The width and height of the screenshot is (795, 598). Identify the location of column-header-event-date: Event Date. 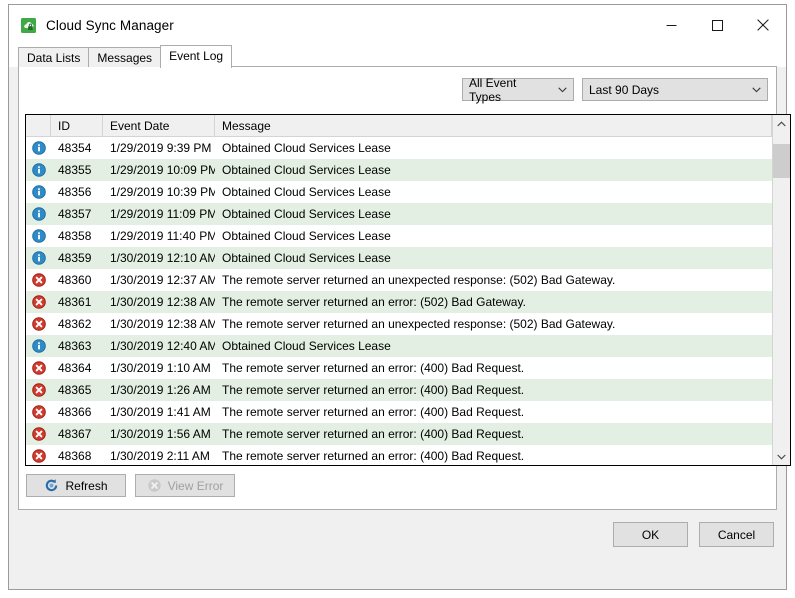
(159, 125).